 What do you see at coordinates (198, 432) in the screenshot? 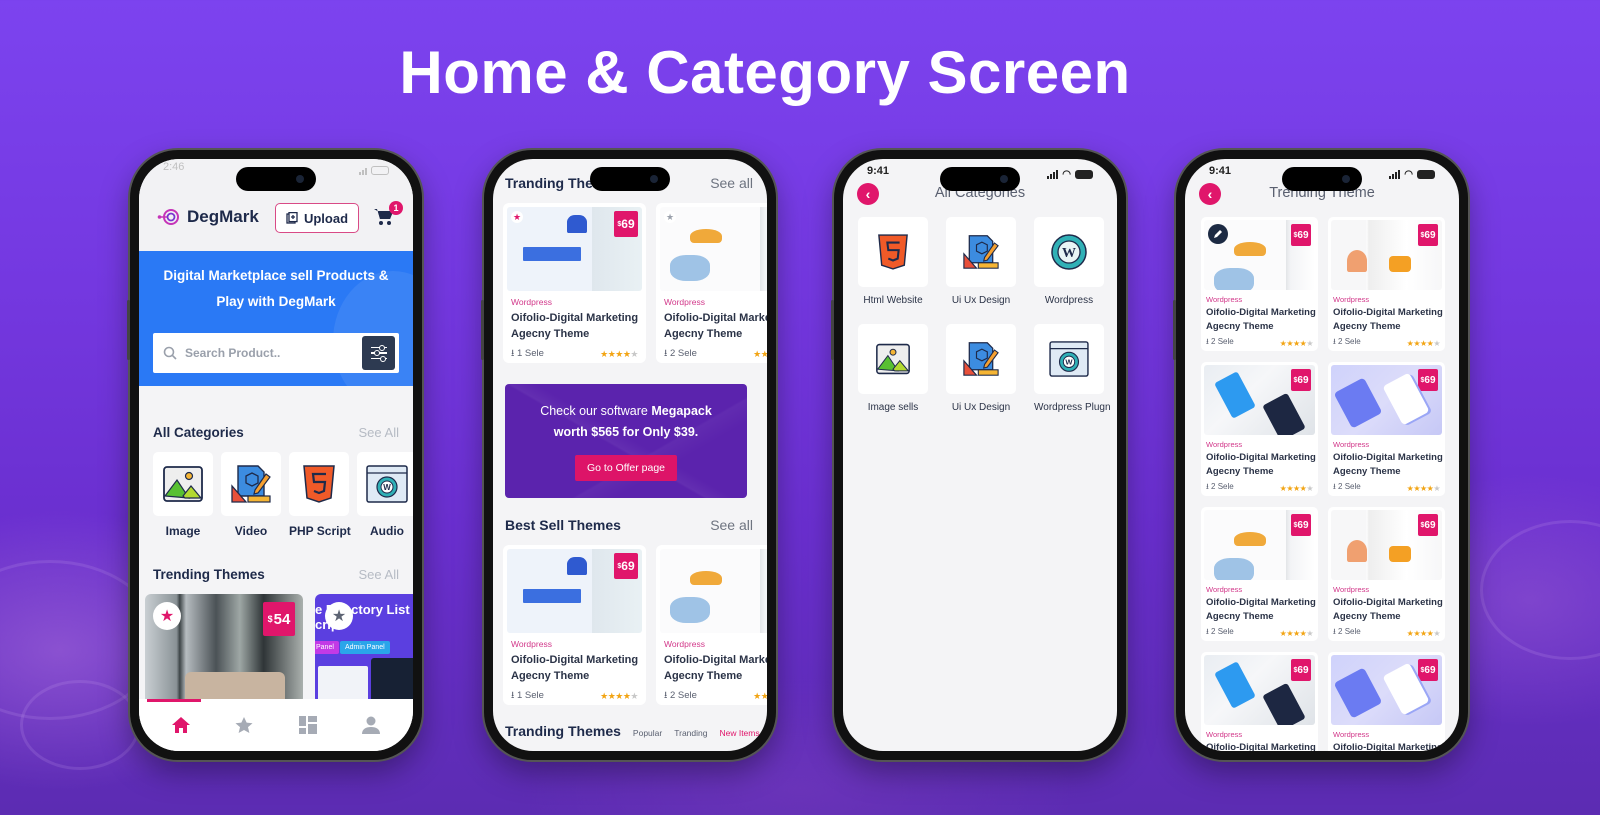
I see `section-title: All Categories` at bounding box center [198, 432].